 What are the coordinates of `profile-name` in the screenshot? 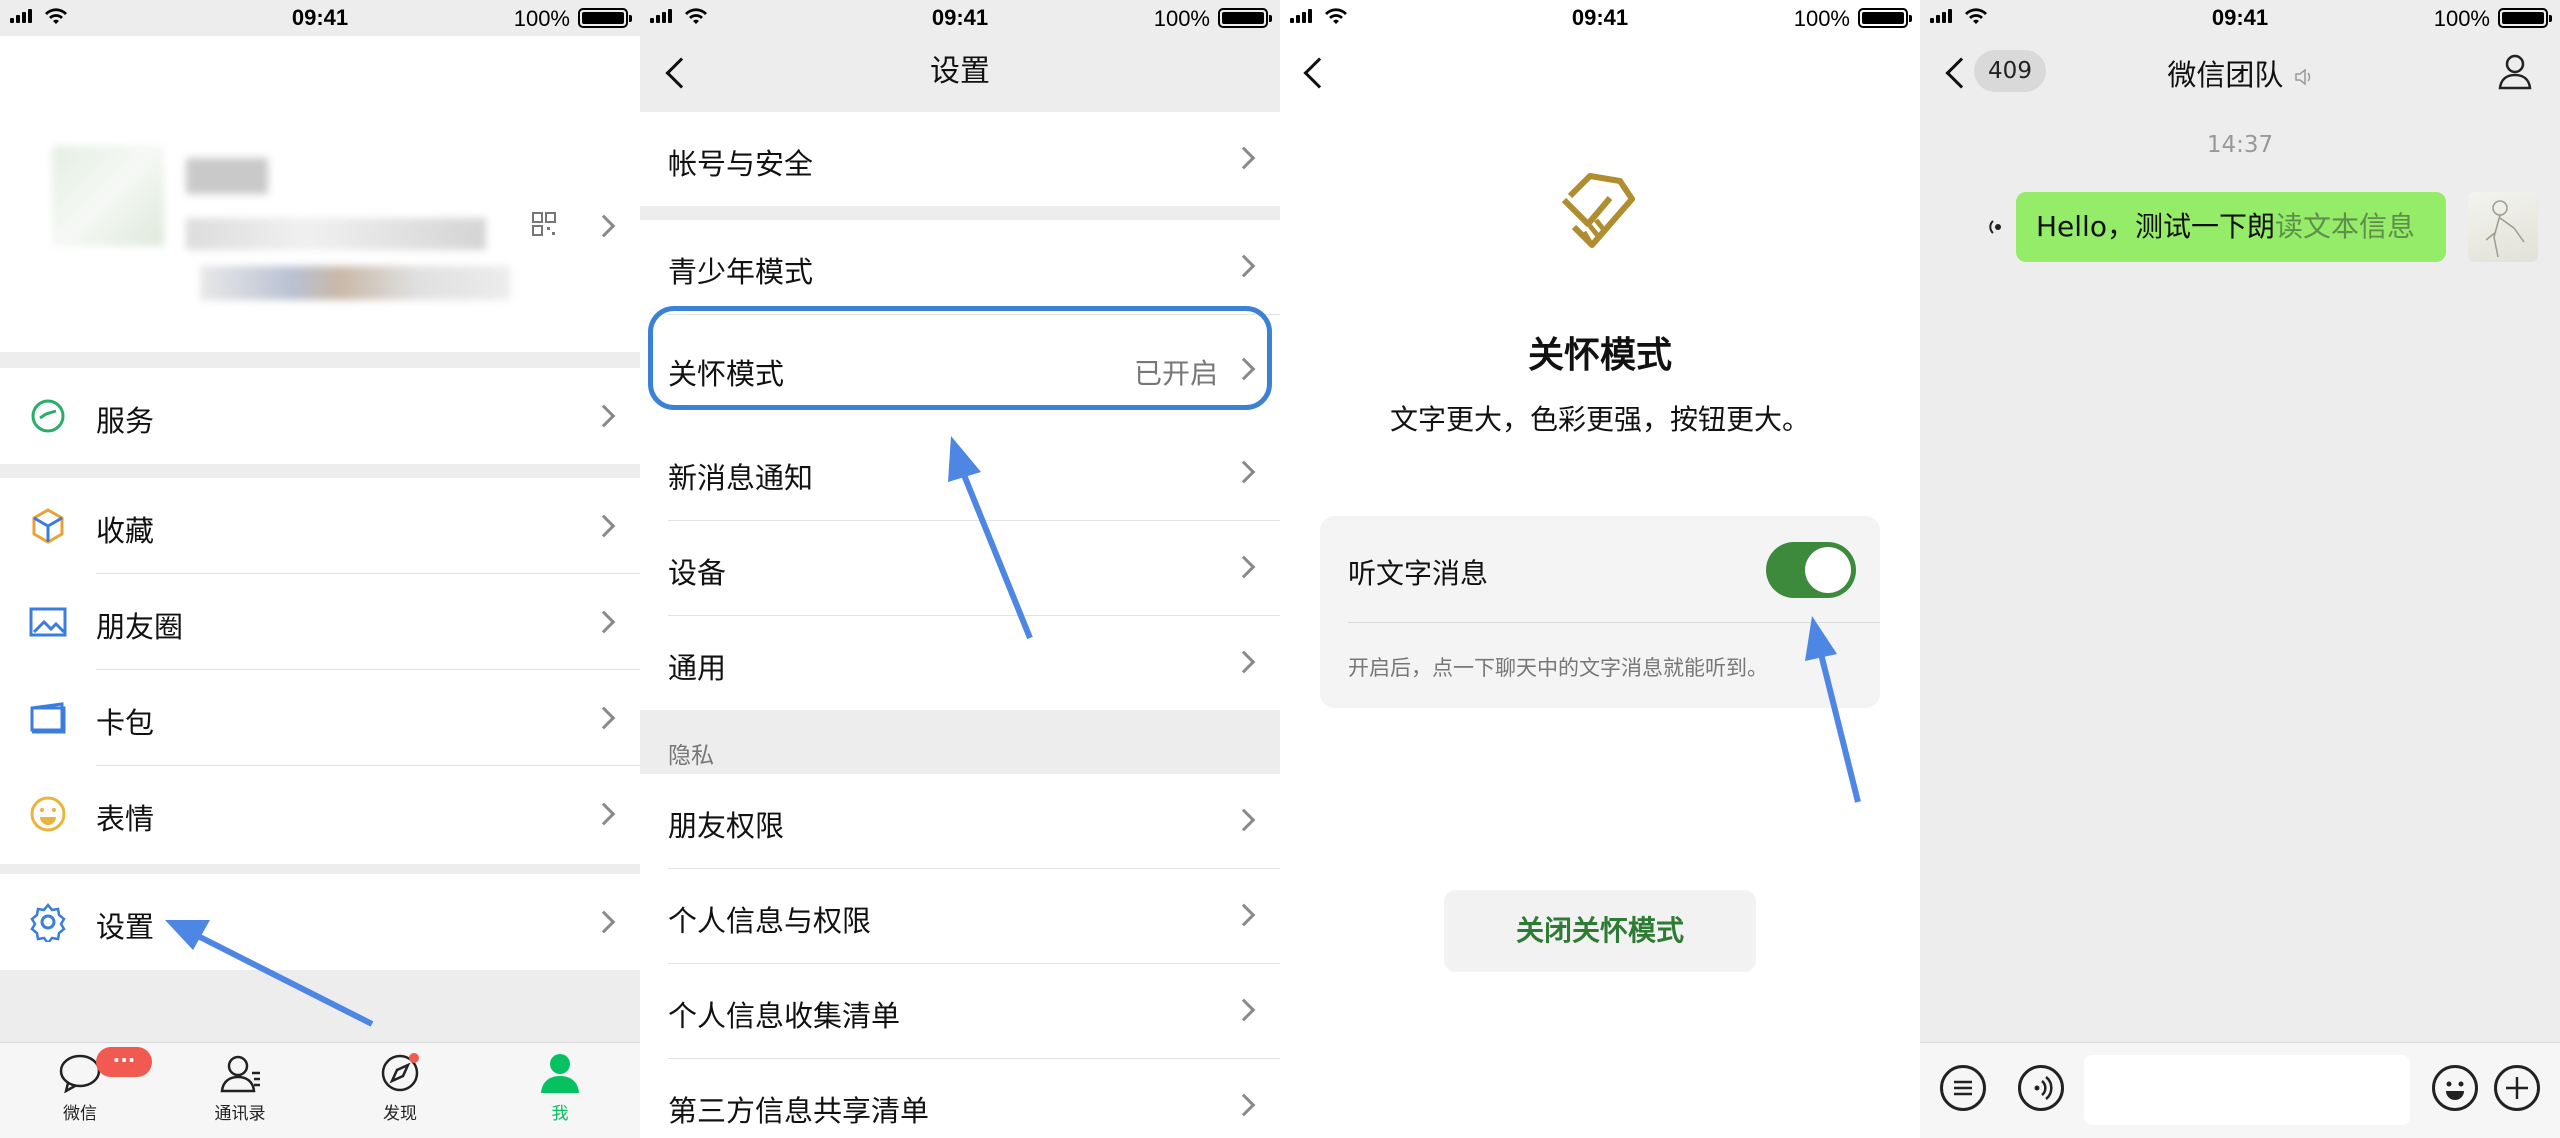 It's located at (227, 176).